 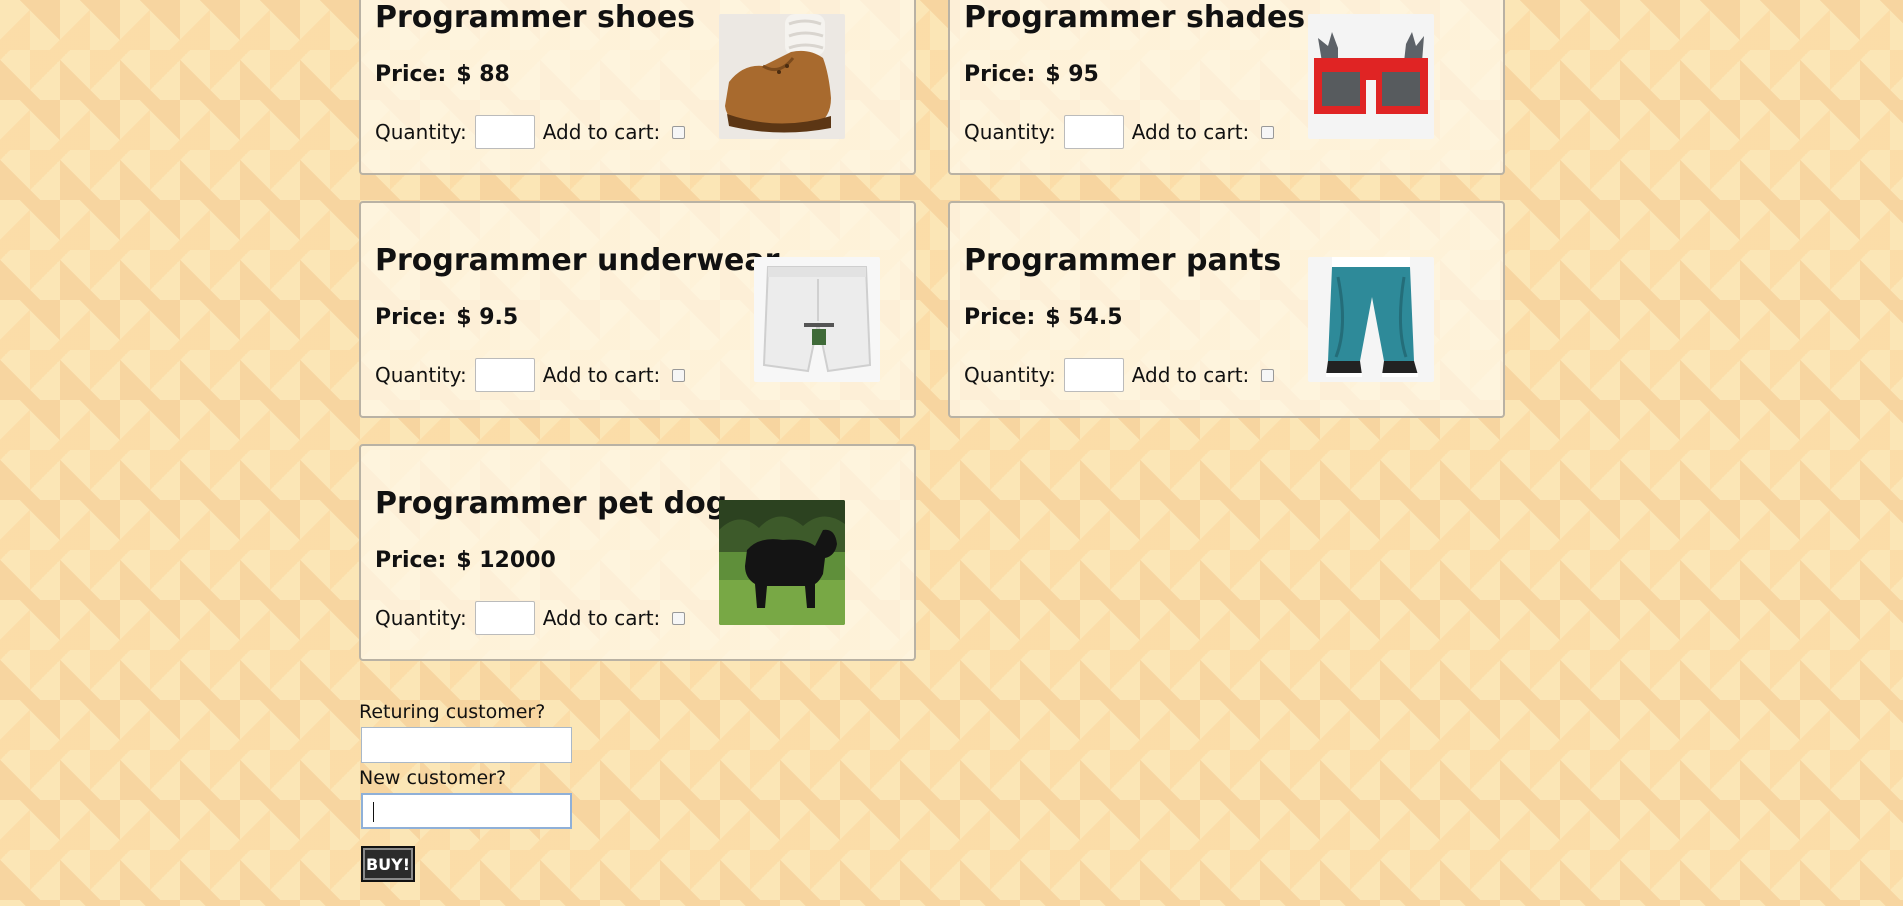 I want to click on returning-customer-input, so click(x=466, y=745).